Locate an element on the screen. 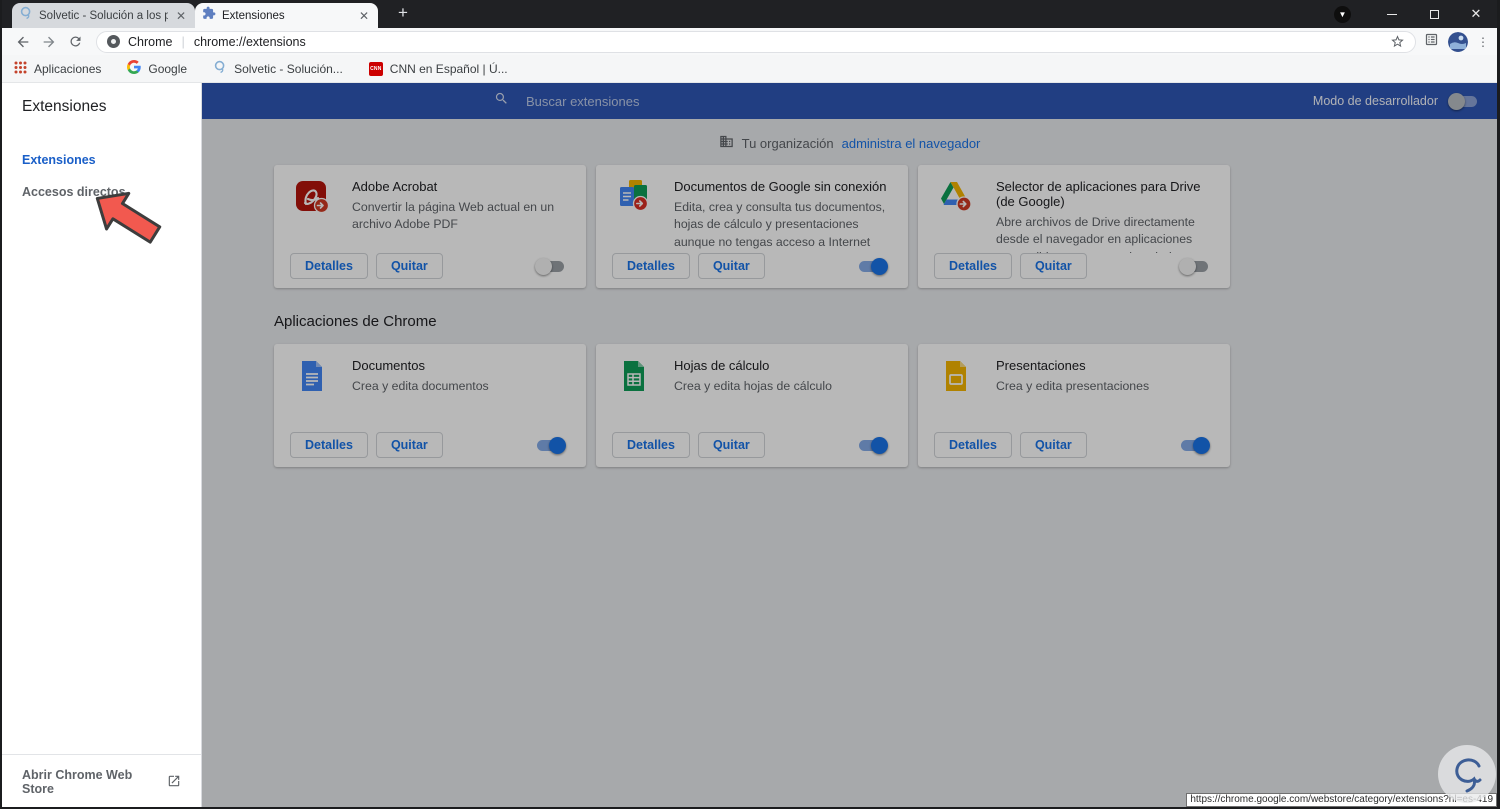 The height and width of the screenshot is (809, 1500). google-g-icon is located at coordinates (134, 68).